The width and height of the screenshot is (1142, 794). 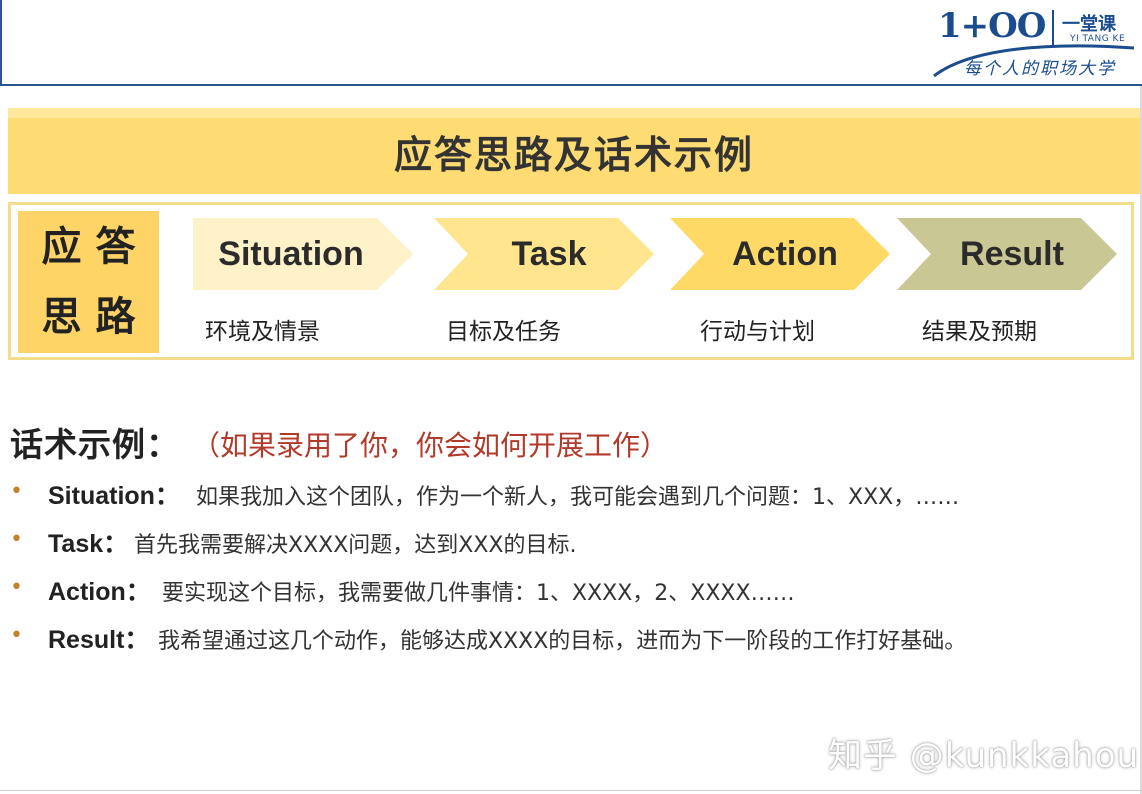 What do you see at coordinates (571, 85) in the screenshot?
I see `header-divider` at bounding box center [571, 85].